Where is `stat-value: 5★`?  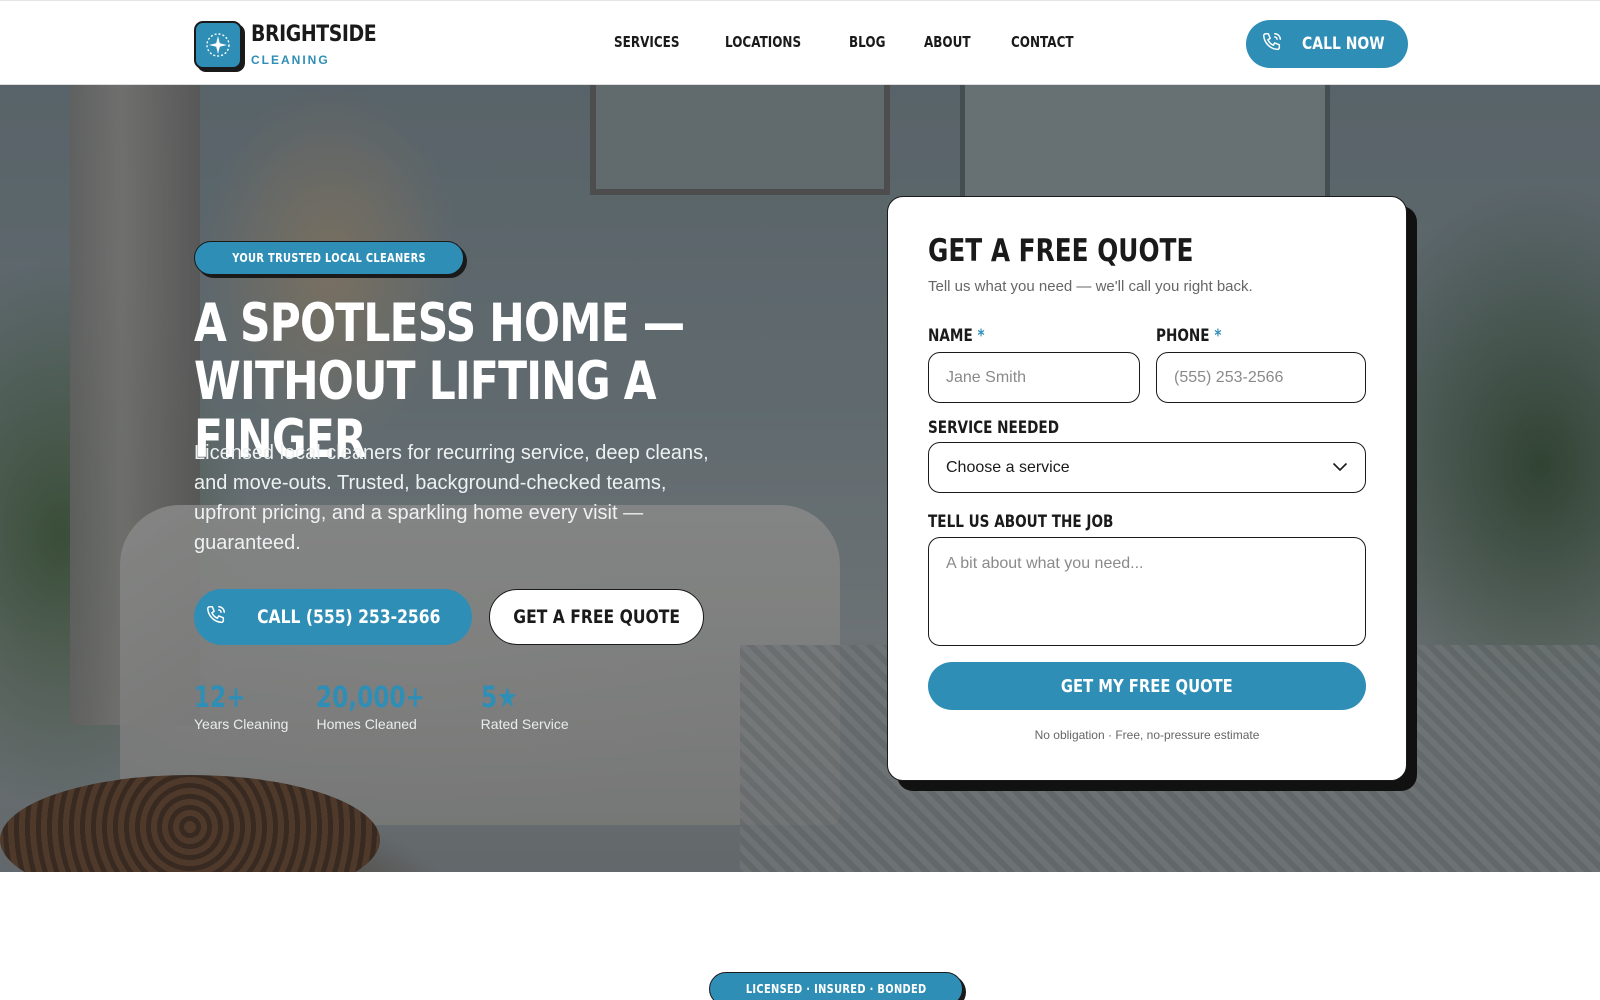
stat-value: 5★ is located at coordinates (499, 697).